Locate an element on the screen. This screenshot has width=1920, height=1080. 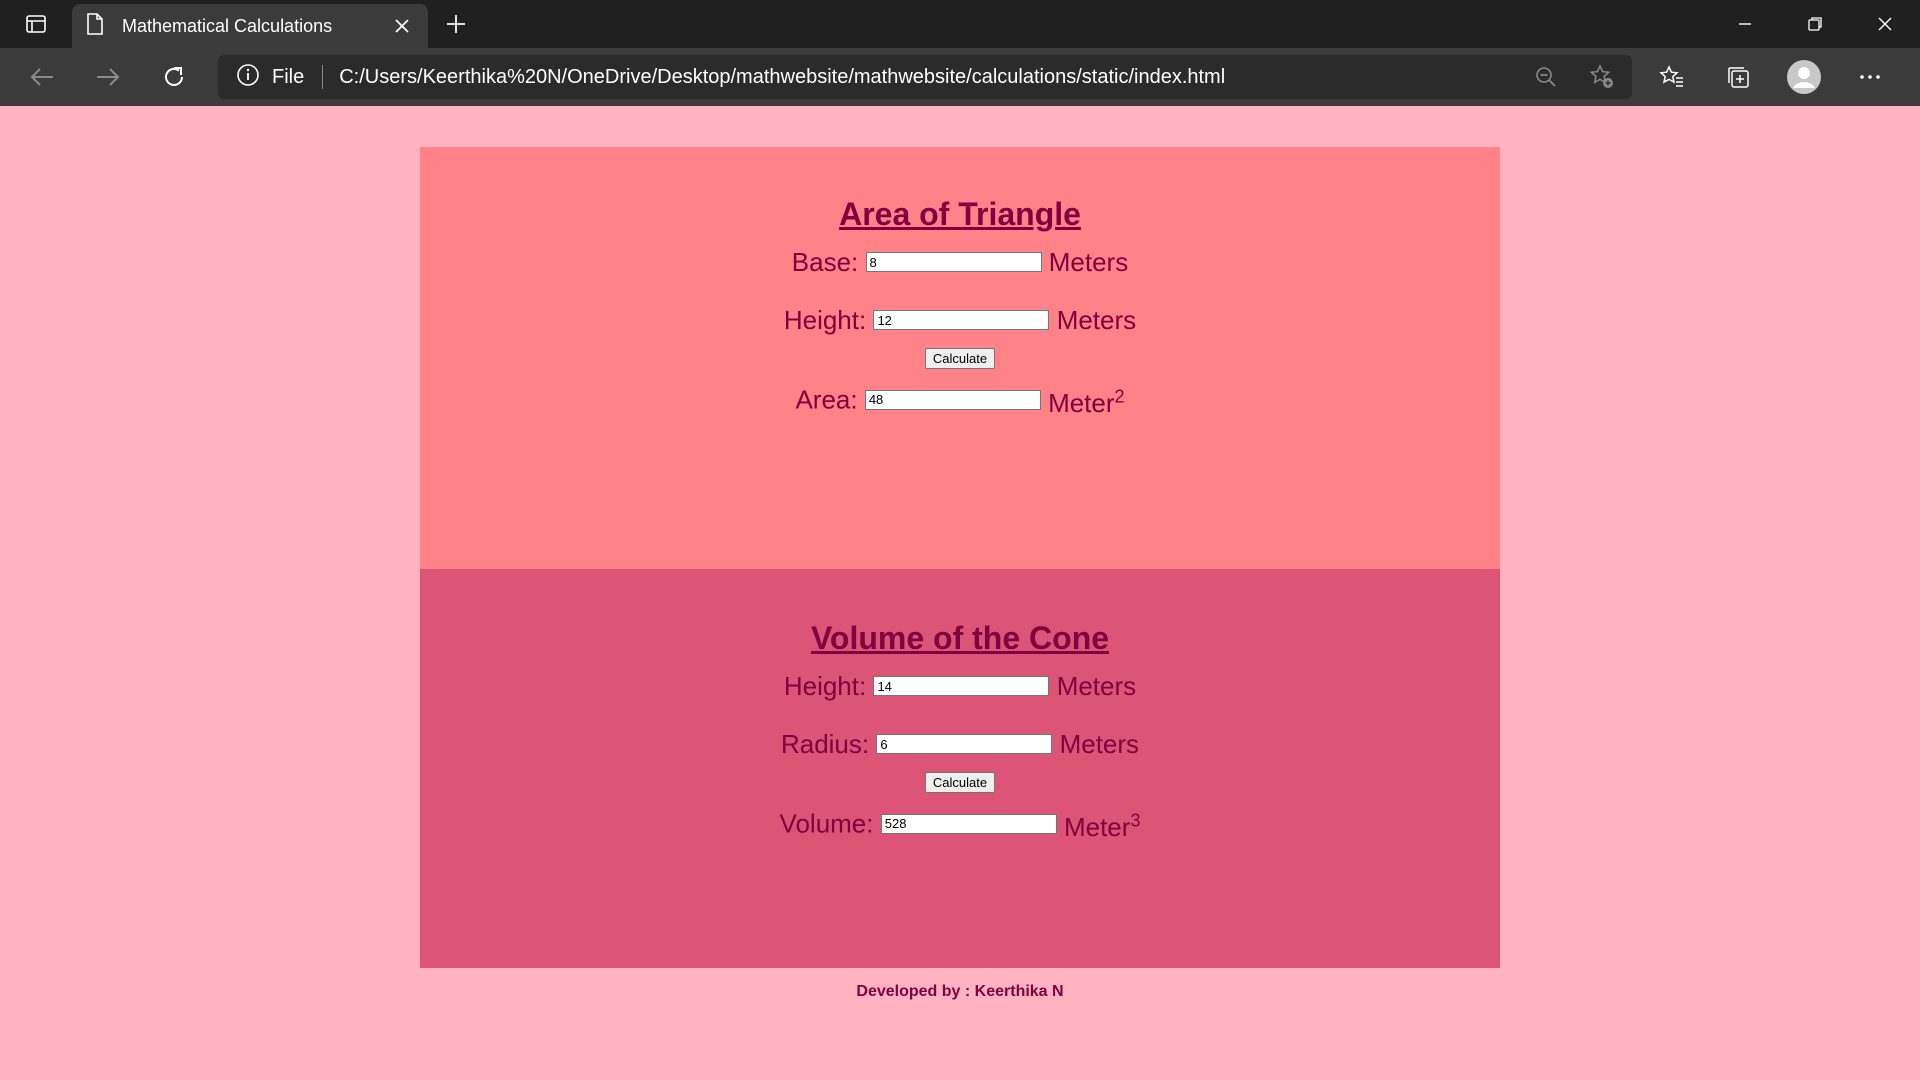
calculate-area-button: Calculate is located at coordinates (960, 359).